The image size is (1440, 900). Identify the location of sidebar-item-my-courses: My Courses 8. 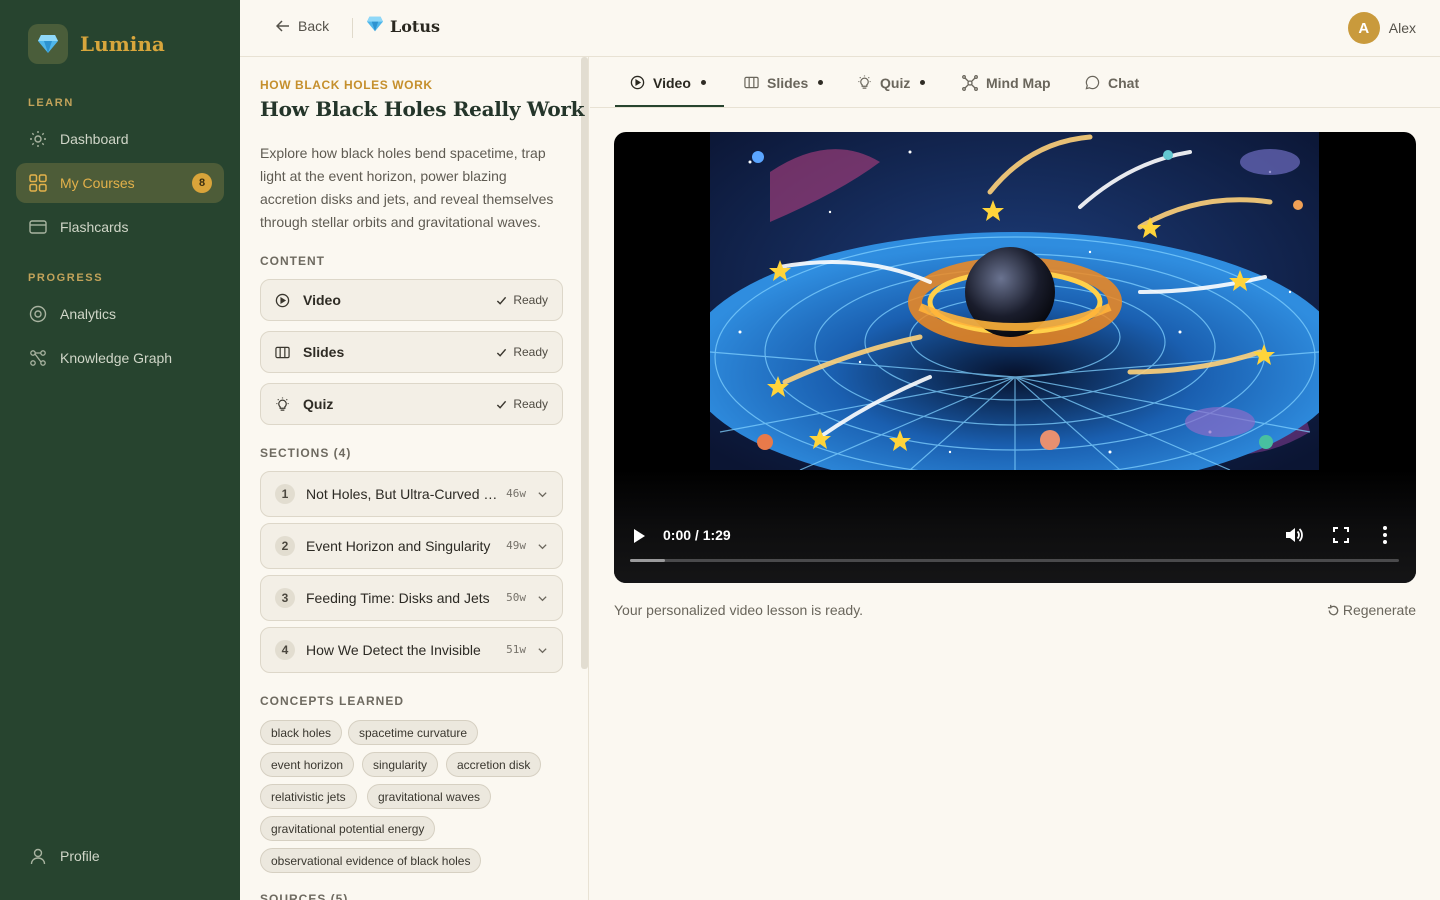
(120, 183).